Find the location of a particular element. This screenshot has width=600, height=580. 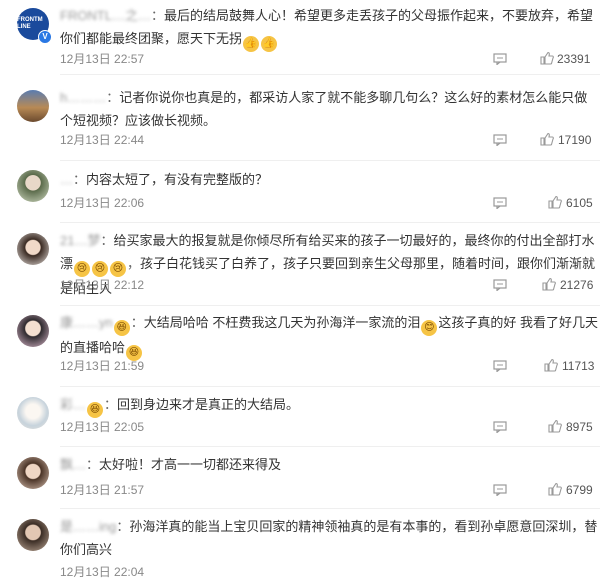

comment-body: 孙海洋真的能当上宝贝回家的精神领袖真的是有本事的，看到孙卓愿意回深圳，替你们高兴 is located at coordinates (329, 538).